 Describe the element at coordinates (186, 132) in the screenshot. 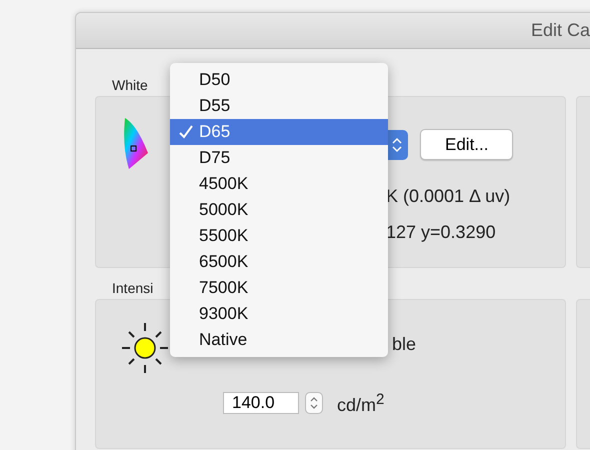

I see `checkmark-icon` at that location.